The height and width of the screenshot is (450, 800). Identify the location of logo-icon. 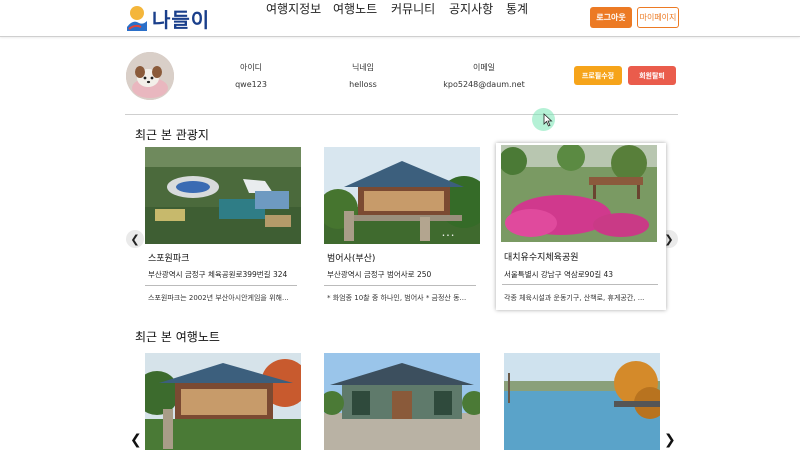
(137, 18).